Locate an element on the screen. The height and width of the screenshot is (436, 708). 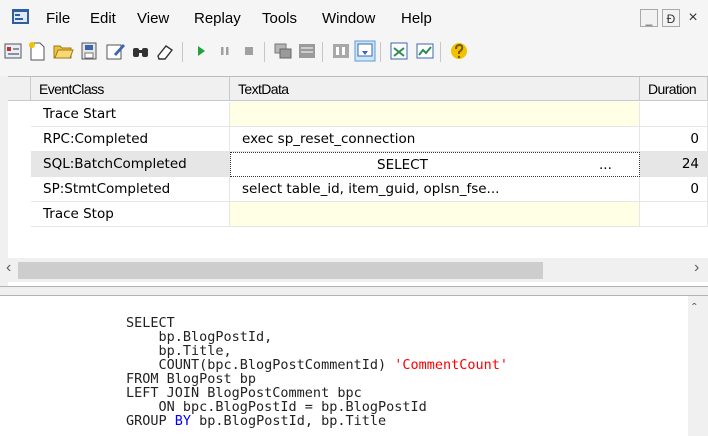
minimize-button: _ is located at coordinates (649, 18).